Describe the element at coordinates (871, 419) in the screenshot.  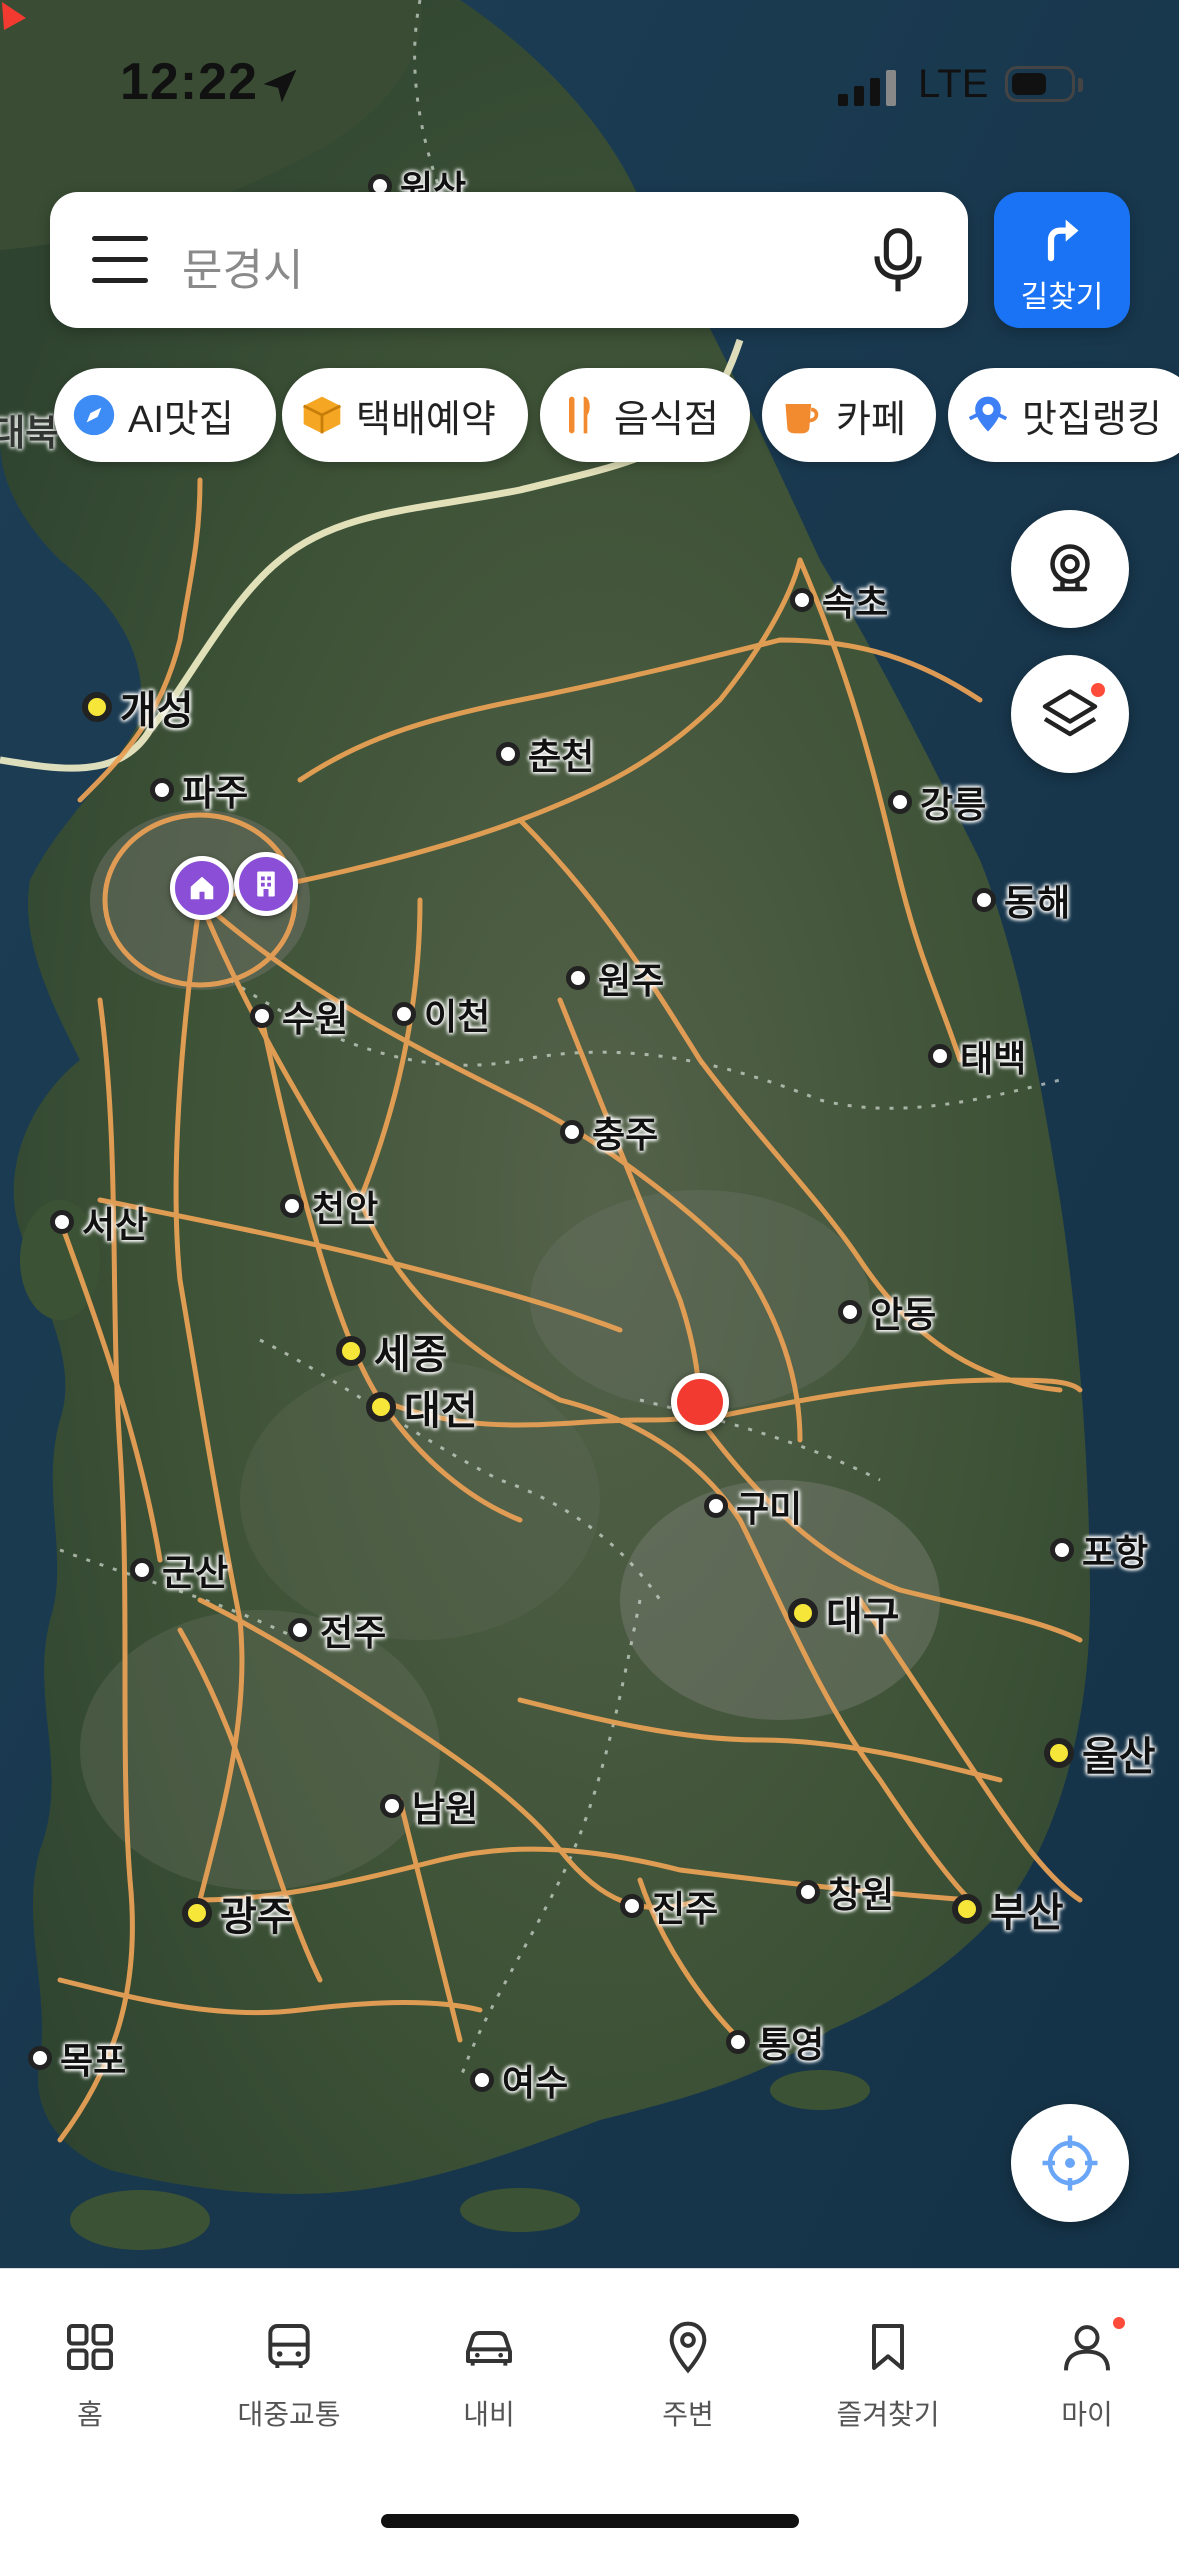
I see `chip-label: 카페` at that location.